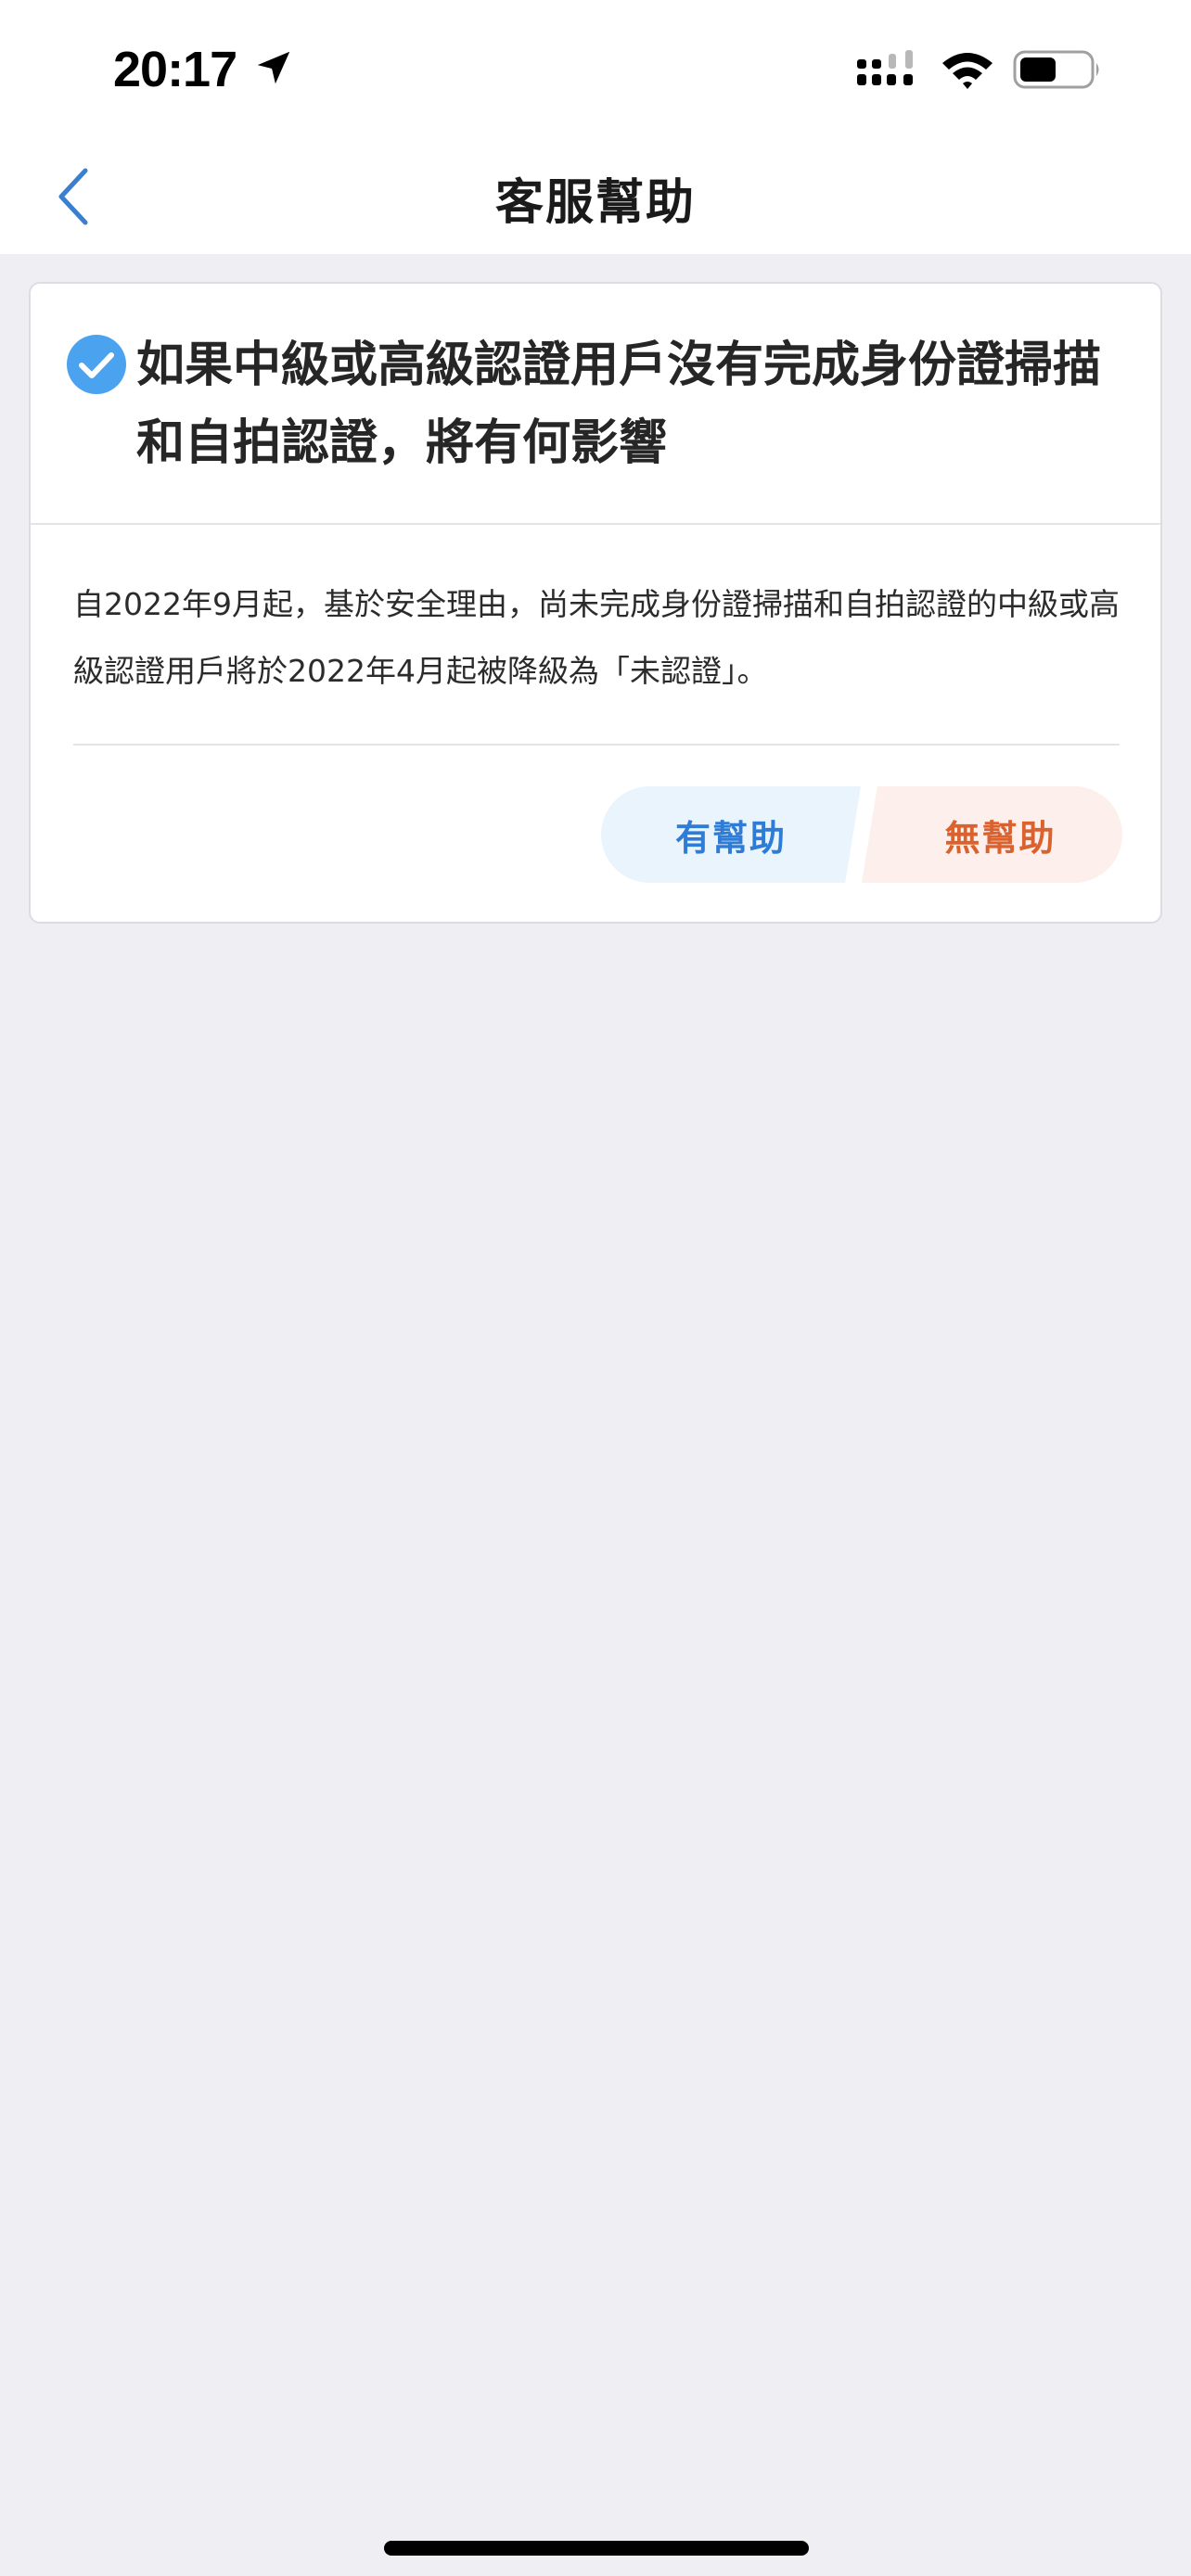  Describe the element at coordinates (595, 69) in the screenshot. I see `status-bar: 20:17` at that location.